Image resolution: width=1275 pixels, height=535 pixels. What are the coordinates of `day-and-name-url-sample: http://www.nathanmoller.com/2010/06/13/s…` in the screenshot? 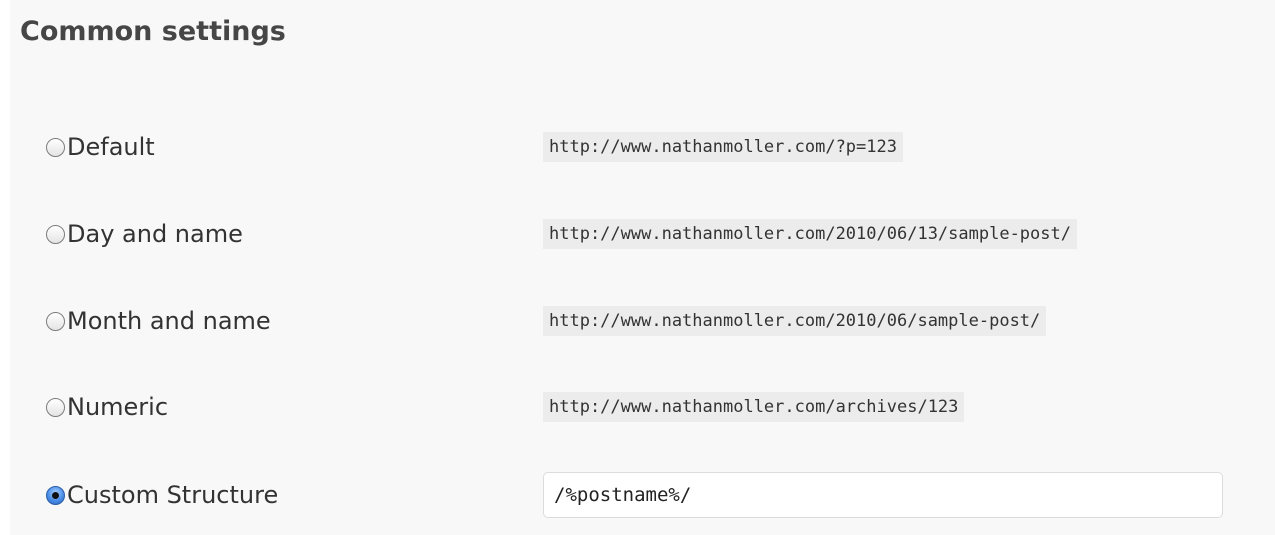 It's located at (810, 234).